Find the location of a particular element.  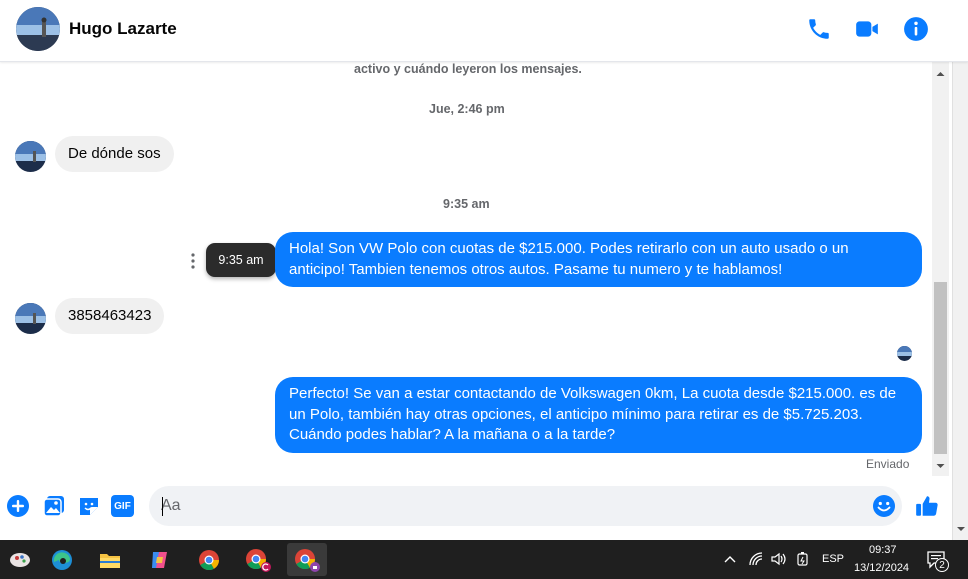

notification-count-badge: 2 is located at coordinates (942, 565).